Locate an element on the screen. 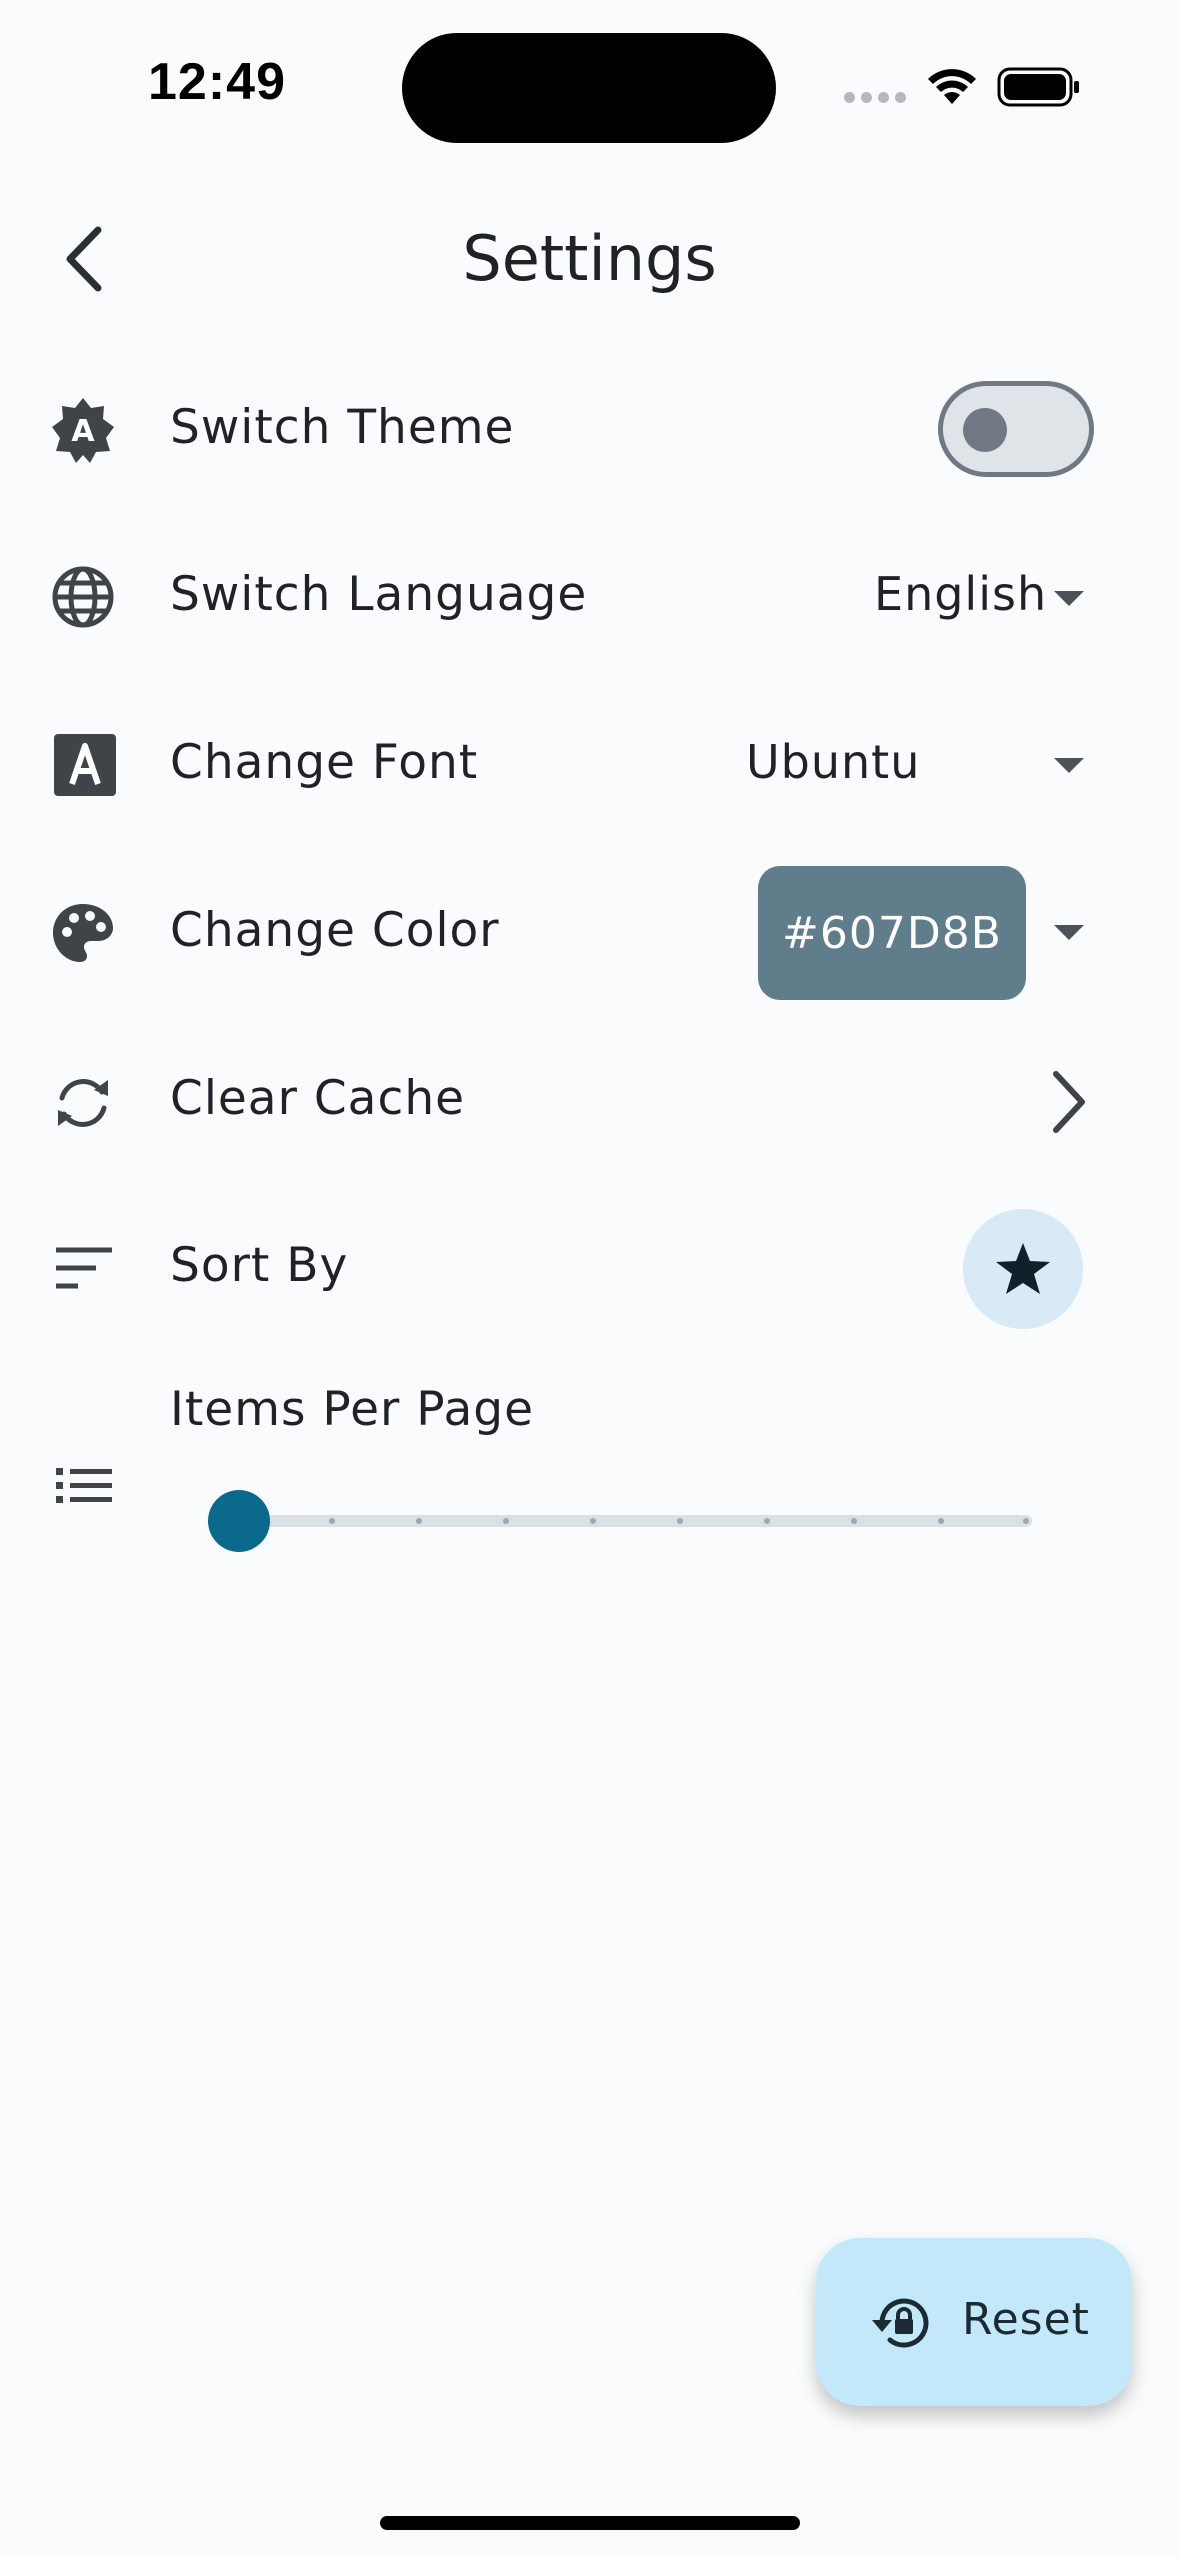 The height and width of the screenshot is (2556, 1179). wifi-icon is located at coordinates (952, 86).